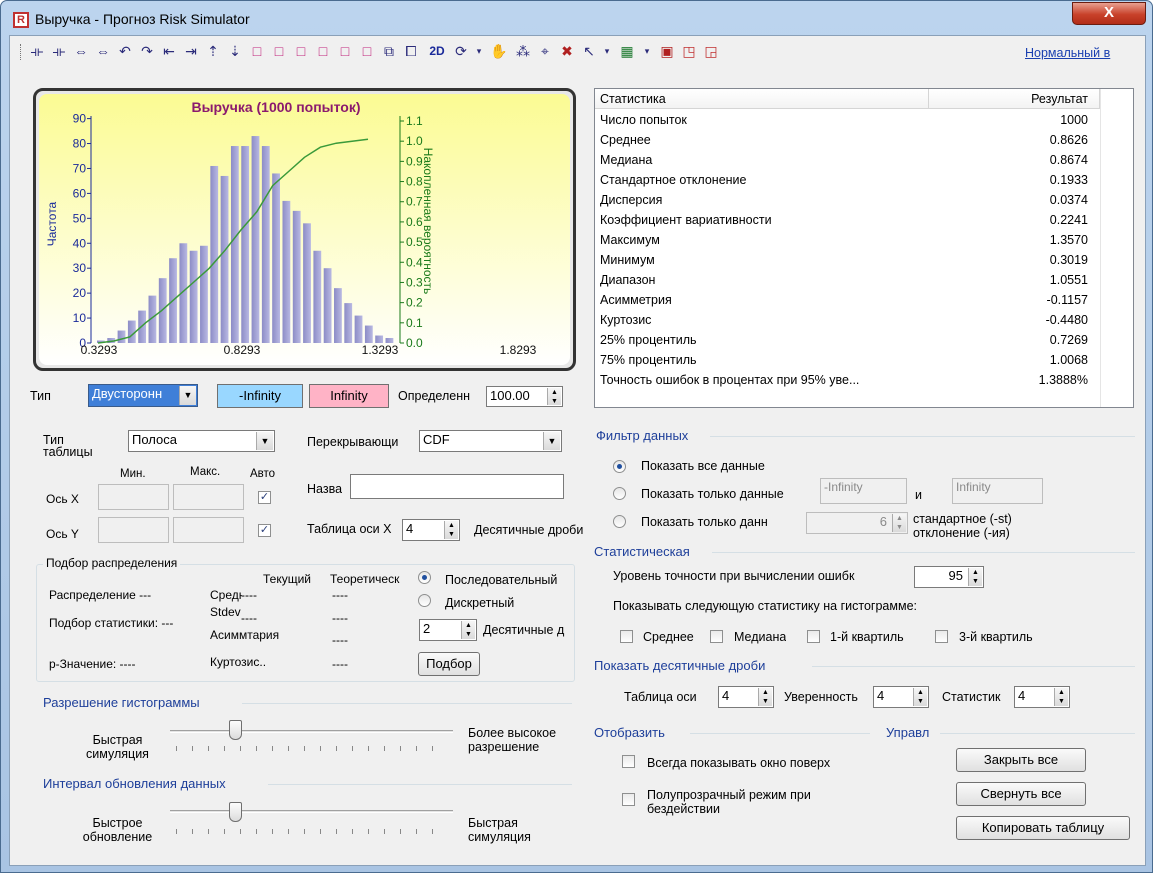  I want to click on right-limit-button: Infinity, so click(349, 396).